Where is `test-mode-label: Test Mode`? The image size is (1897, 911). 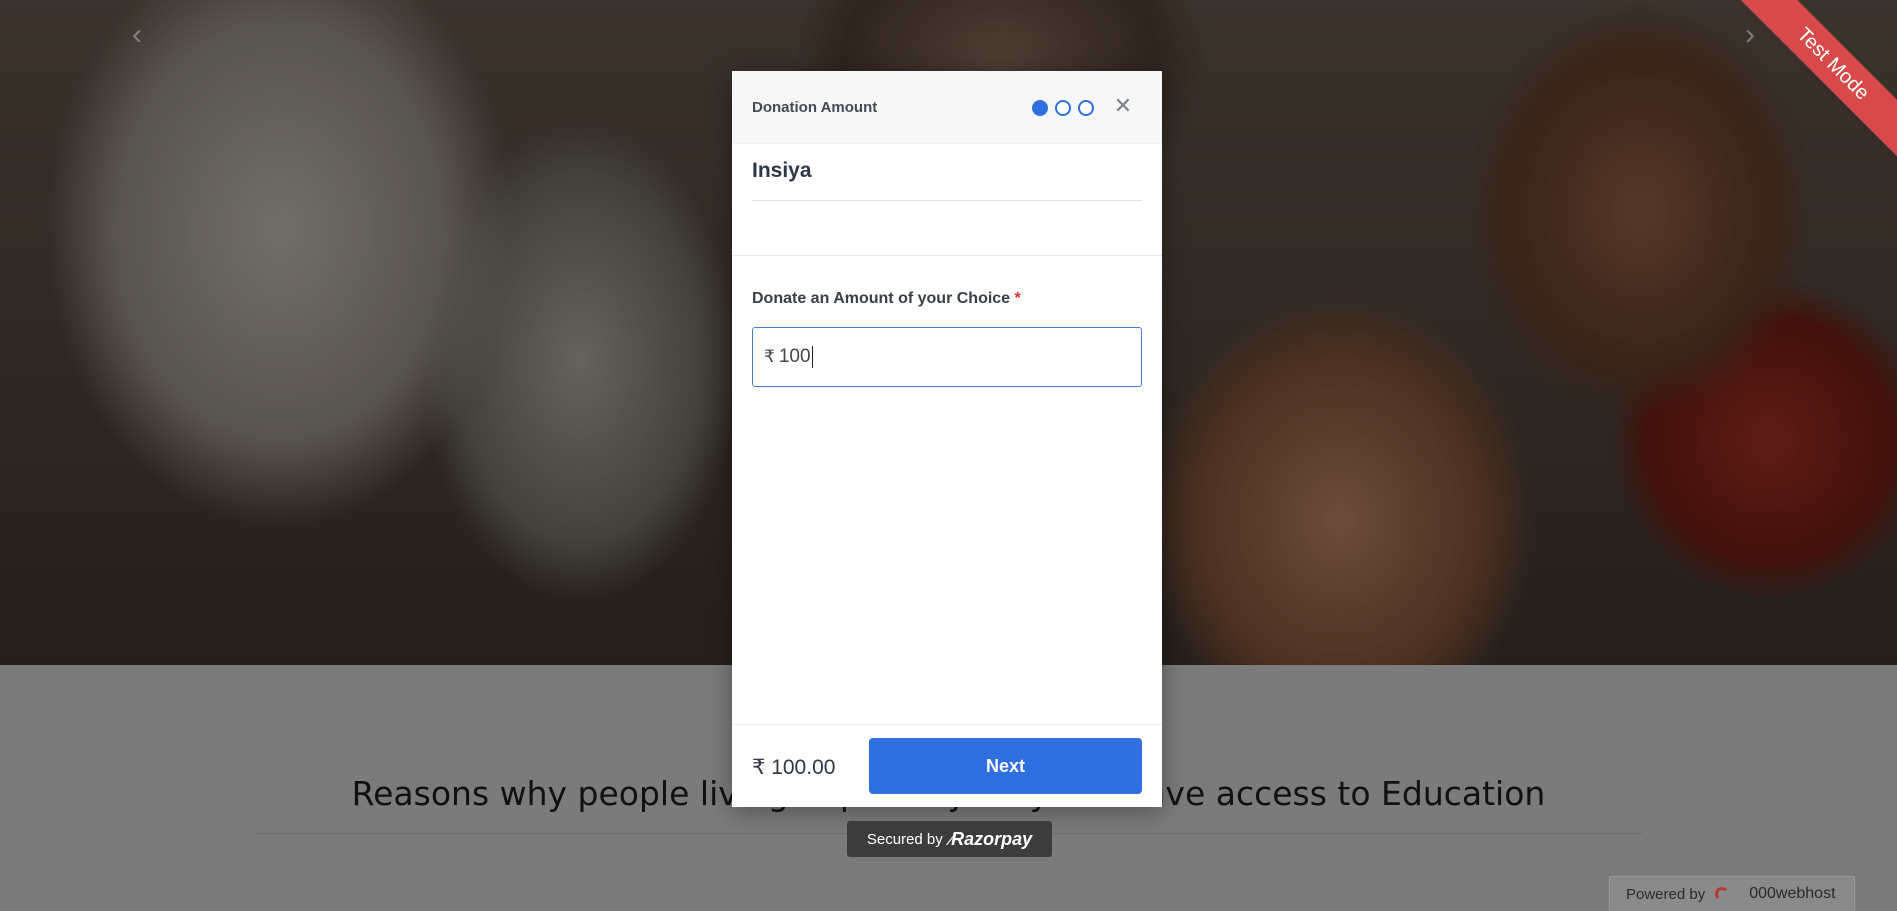 test-mode-label: Test Mode is located at coordinates (1812, 85).